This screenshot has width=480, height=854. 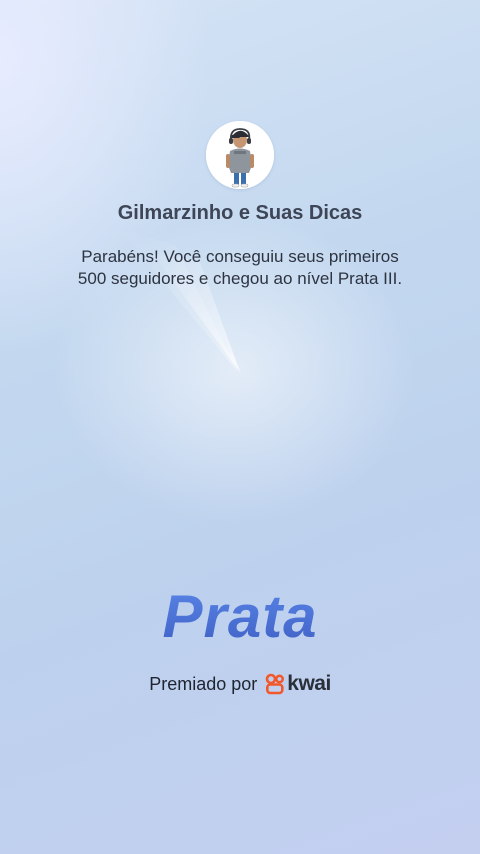 What do you see at coordinates (240, 256) in the screenshot?
I see `message-line-1: Parabéns! Você conseguiu seus primeiros` at bounding box center [240, 256].